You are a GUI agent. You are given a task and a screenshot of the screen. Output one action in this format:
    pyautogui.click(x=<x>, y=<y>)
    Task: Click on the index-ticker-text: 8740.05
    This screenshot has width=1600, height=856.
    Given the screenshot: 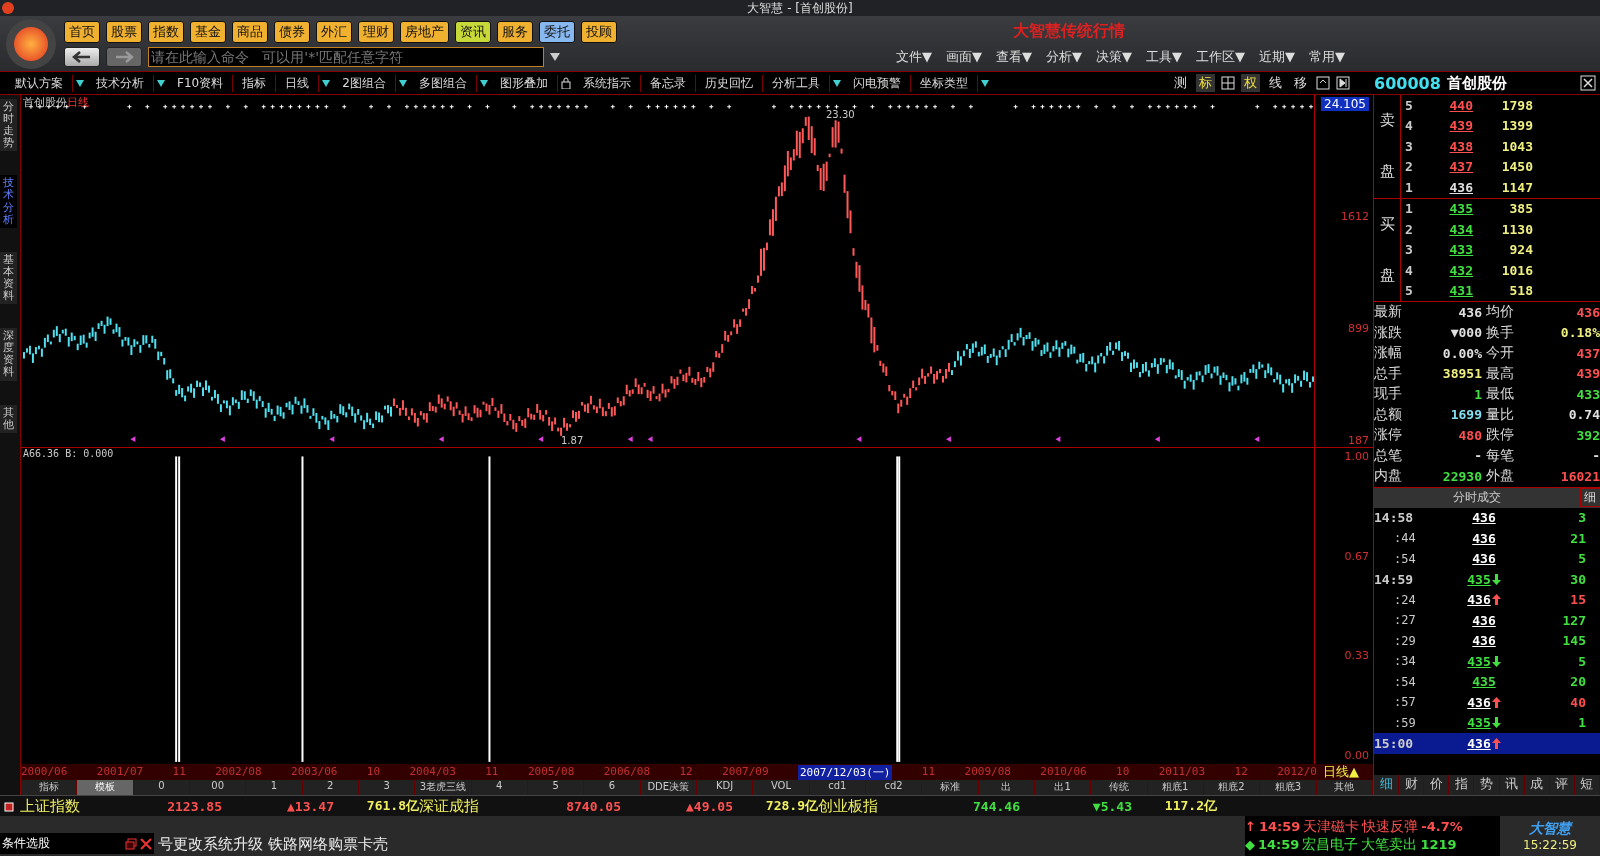 What is the action you would take?
    pyautogui.click(x=593, y=806)
    